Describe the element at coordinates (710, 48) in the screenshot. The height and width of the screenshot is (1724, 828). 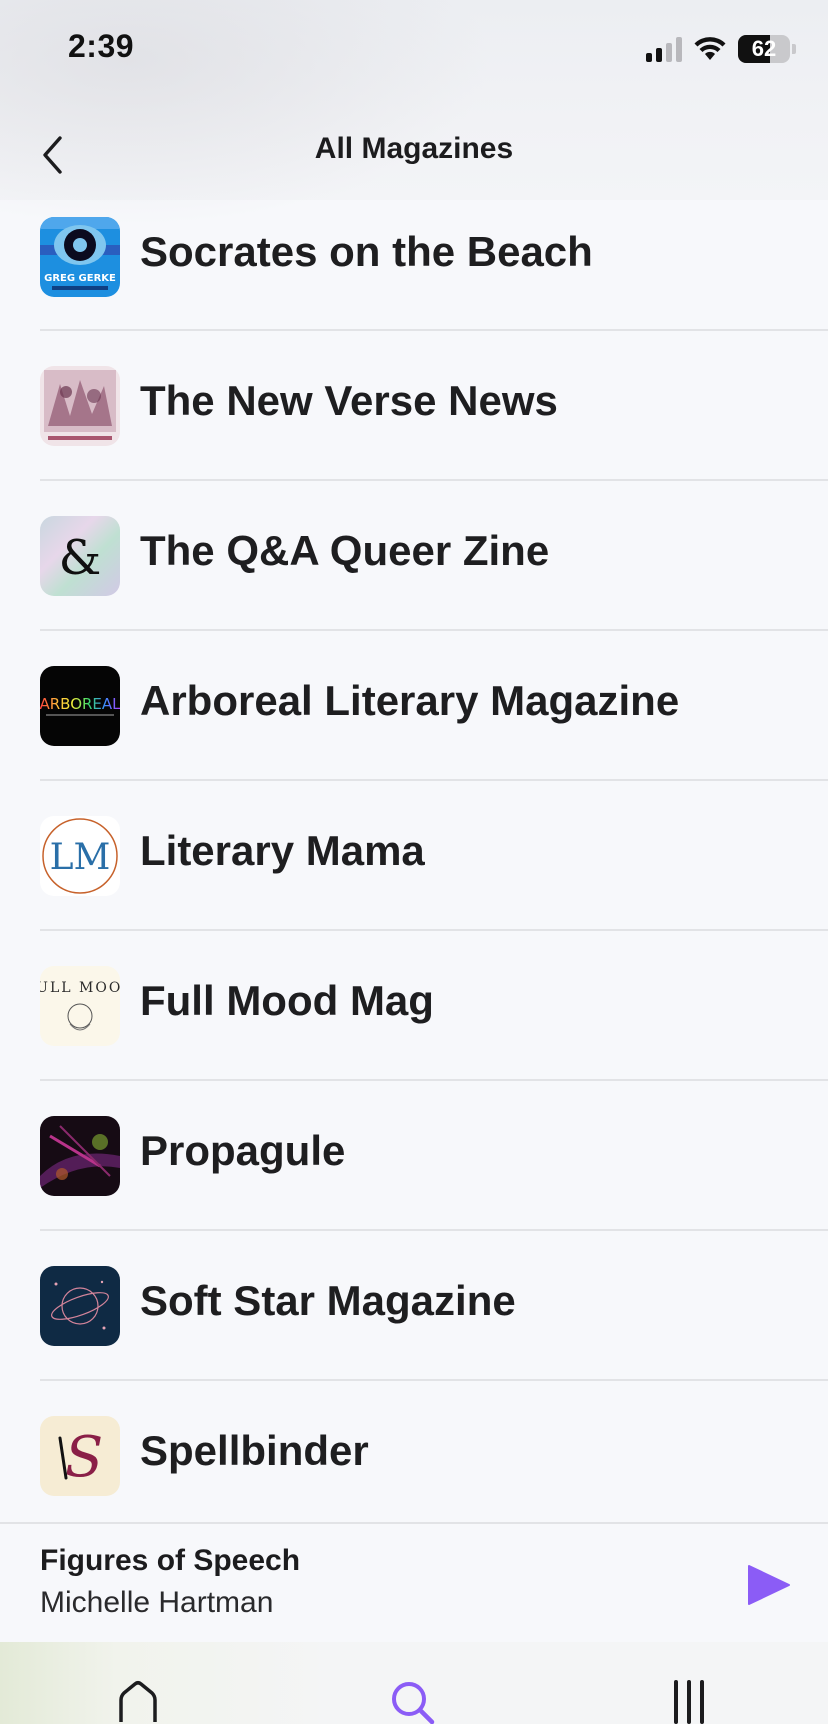
I see `wifi-icon` at that location.